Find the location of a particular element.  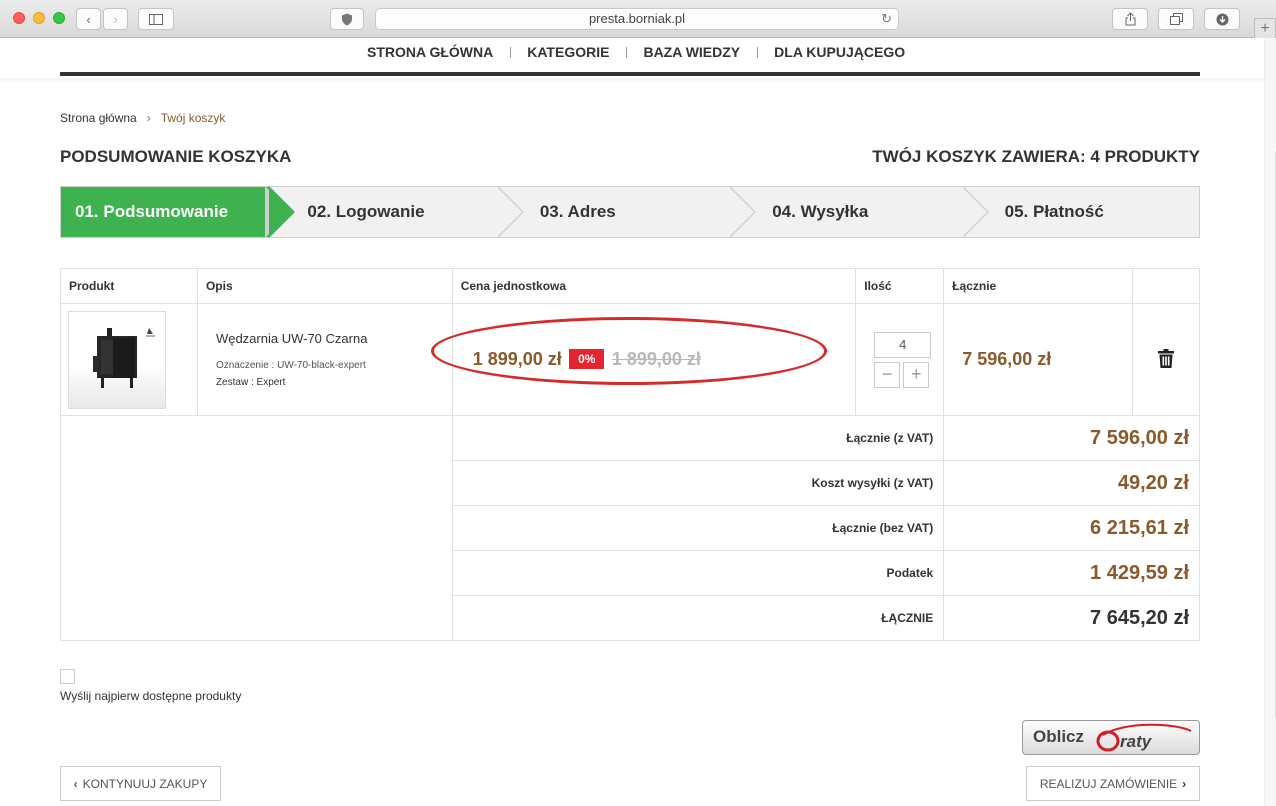

sidebar-toggle-button is located at coordinates (156, 19).